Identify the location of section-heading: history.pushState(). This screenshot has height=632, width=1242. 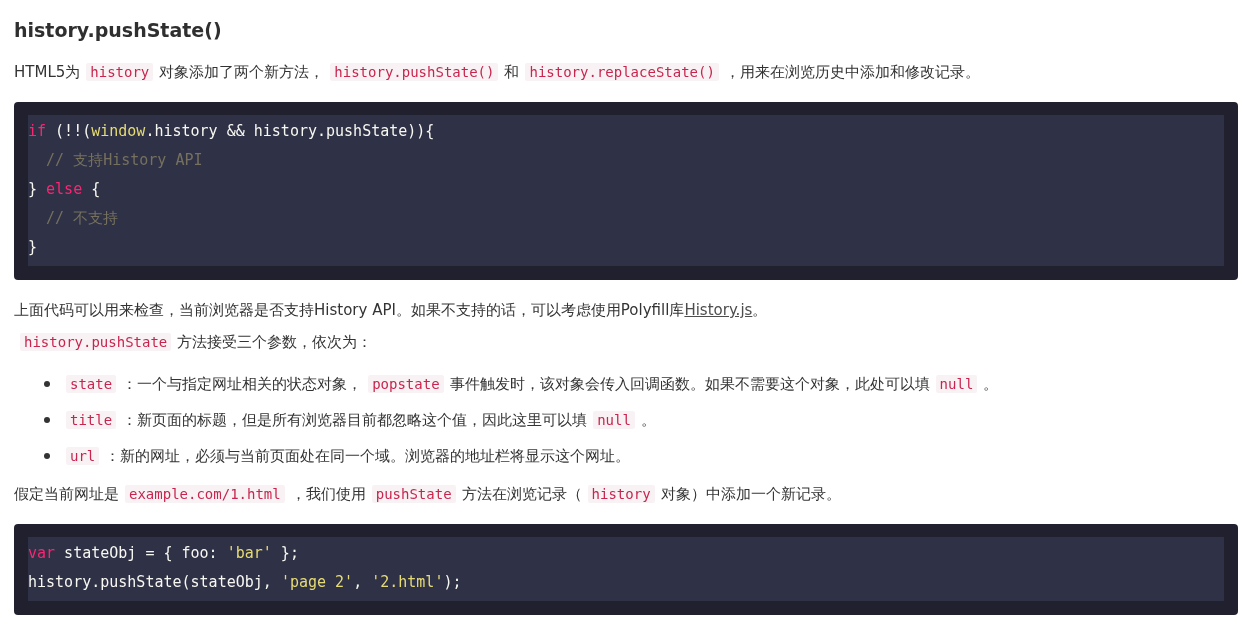
(118, 30).